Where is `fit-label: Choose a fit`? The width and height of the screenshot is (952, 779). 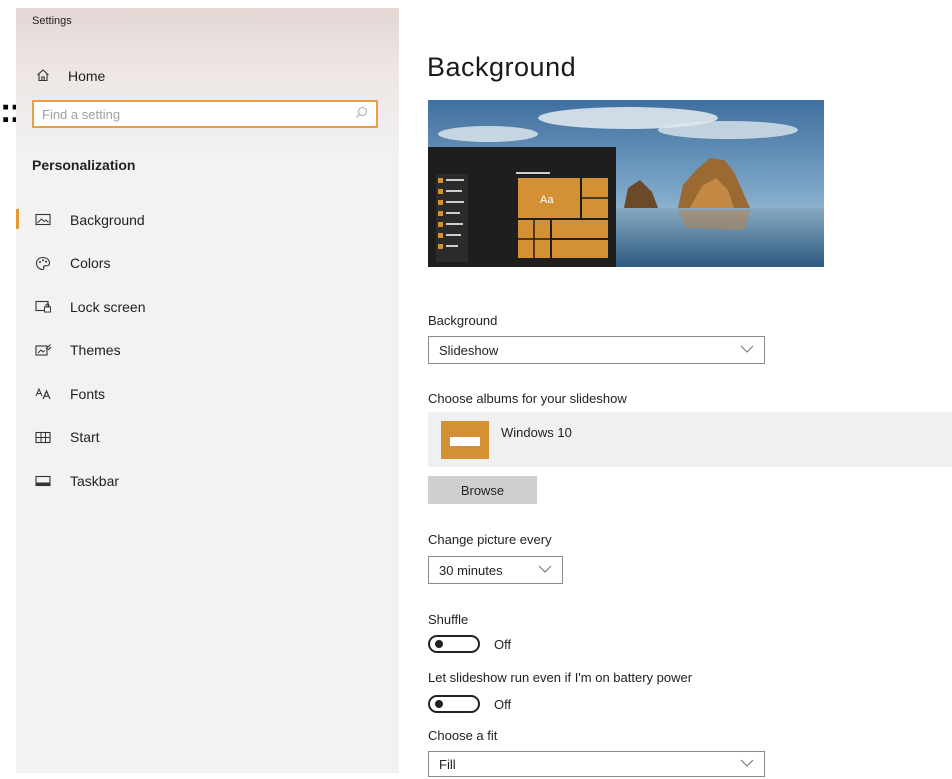 fit-label: Choose a fit is located at coordinates (463, 735).